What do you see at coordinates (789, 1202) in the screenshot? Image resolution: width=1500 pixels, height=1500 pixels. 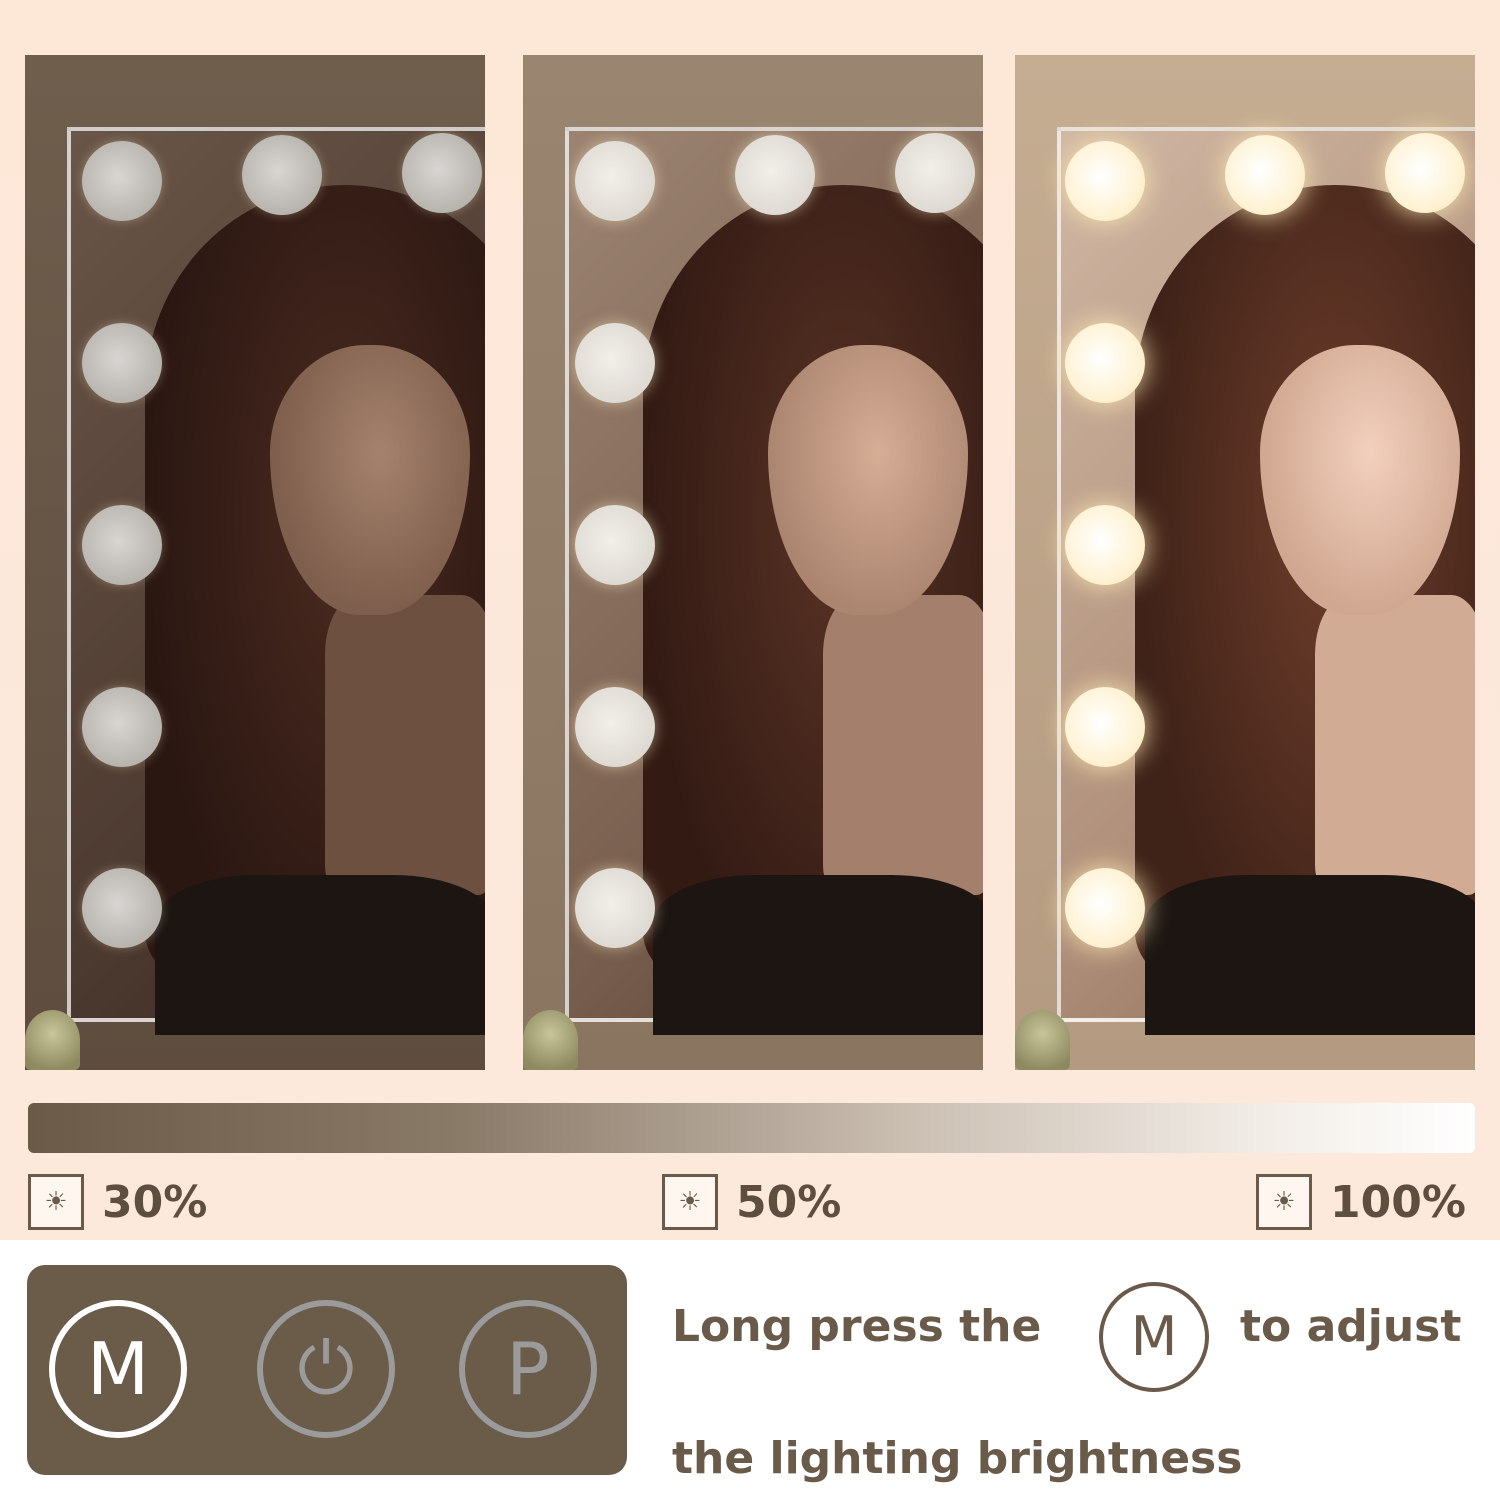 I see `brightness-level-label: 50%` at bounding box center [789, 1202].